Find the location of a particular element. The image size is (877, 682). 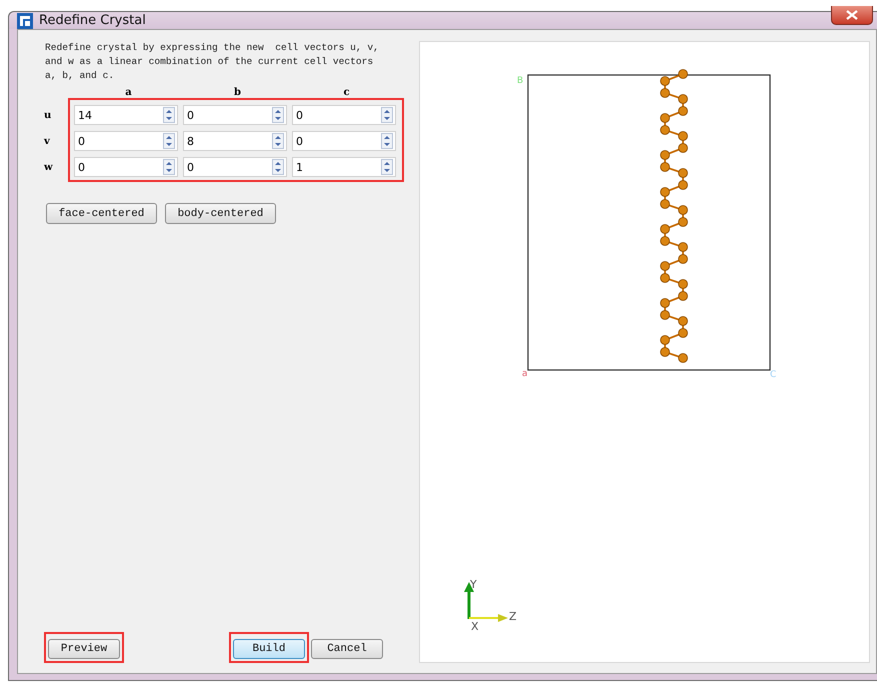

column-header: b is located at coordinates (237, 92).